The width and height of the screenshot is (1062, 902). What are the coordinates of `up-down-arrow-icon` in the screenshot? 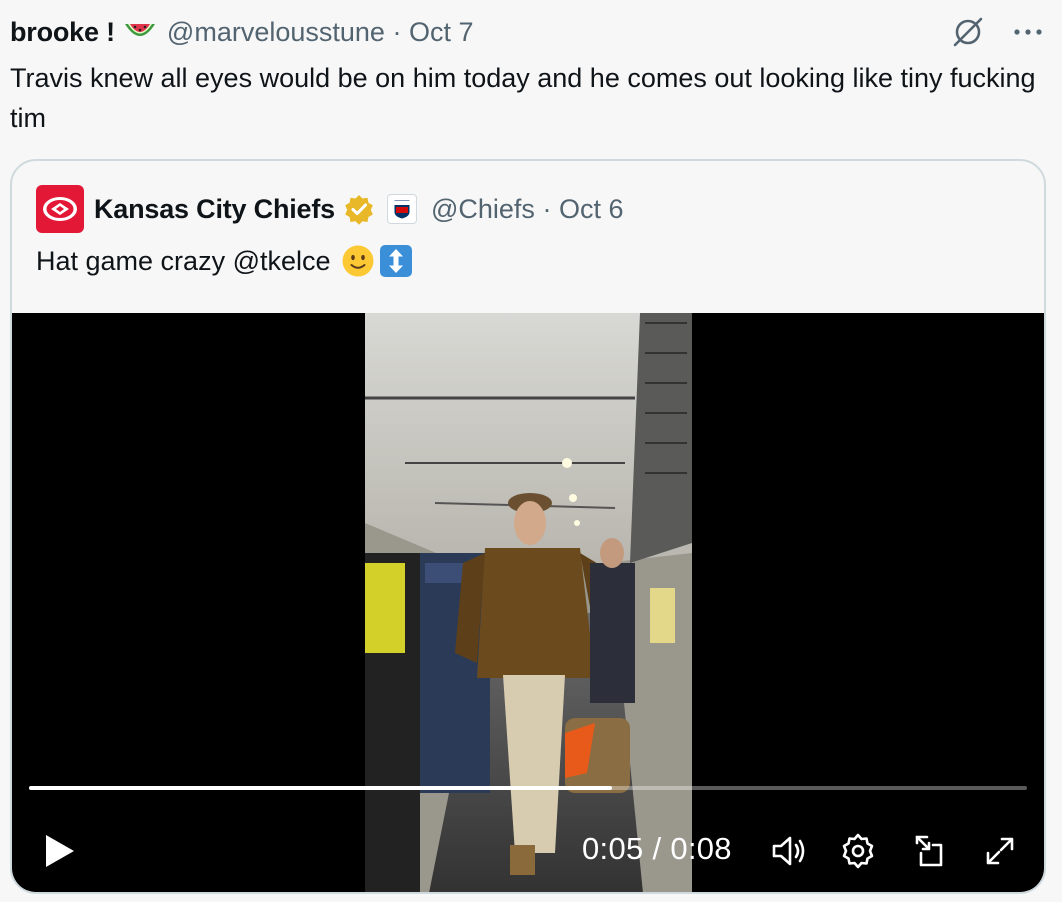 It's located at (396, 261).